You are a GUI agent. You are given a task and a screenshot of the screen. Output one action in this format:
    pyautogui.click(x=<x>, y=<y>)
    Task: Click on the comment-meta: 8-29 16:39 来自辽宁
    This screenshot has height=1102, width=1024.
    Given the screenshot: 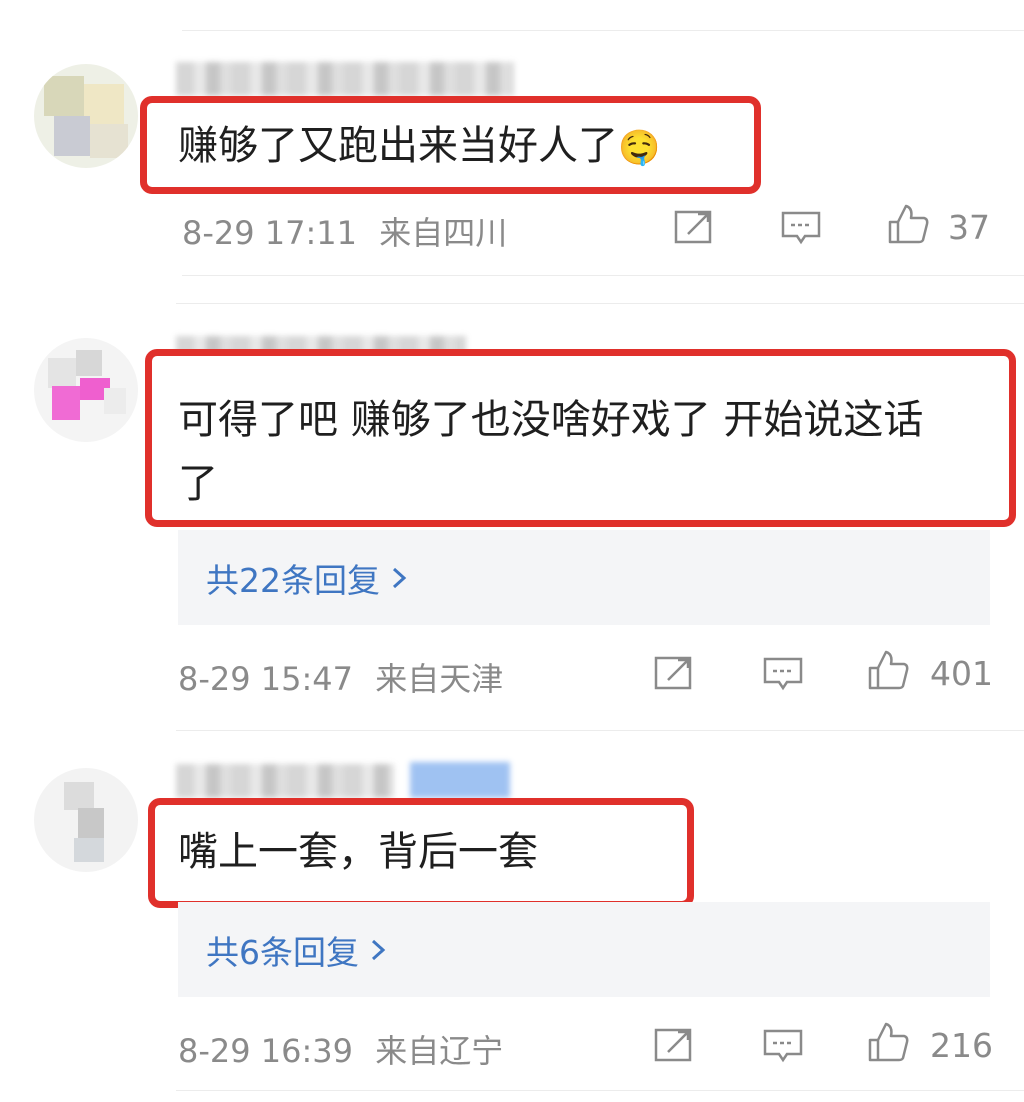 What is the action you would take?
    pyautogui.click(x=340, y=1049)
    